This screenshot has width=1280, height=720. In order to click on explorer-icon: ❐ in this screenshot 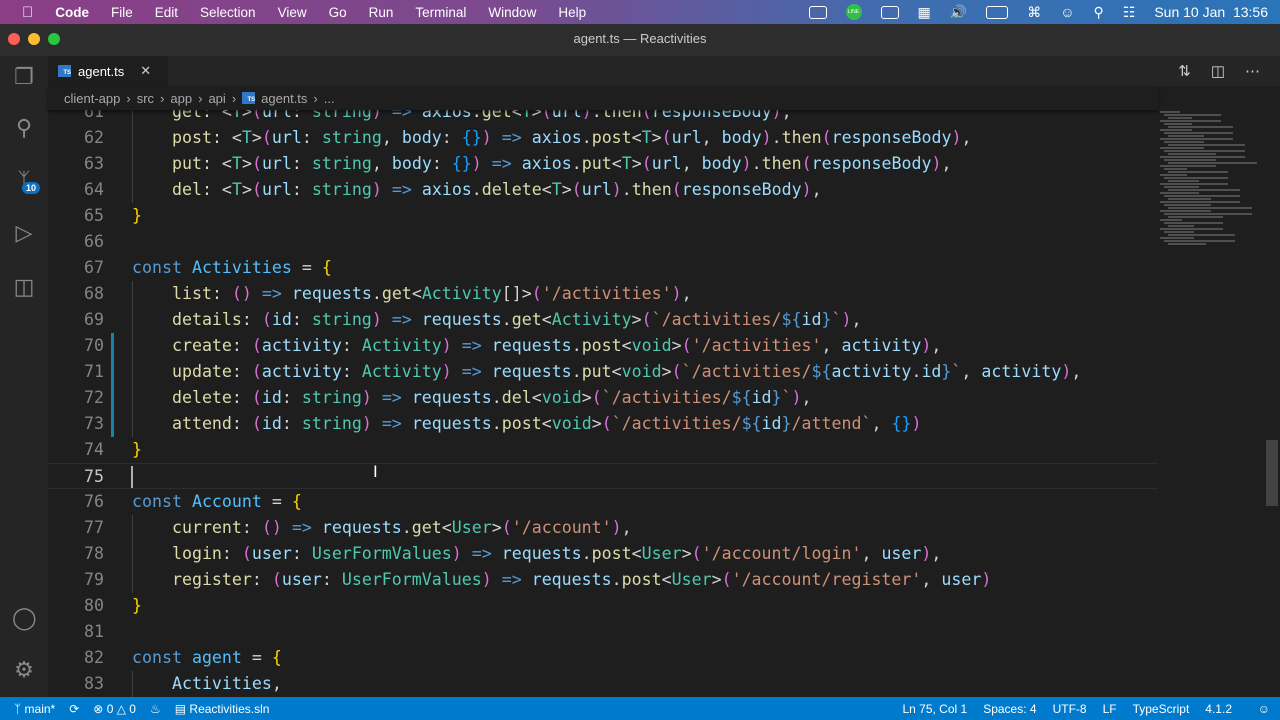, I will do `click(24, 77)`.